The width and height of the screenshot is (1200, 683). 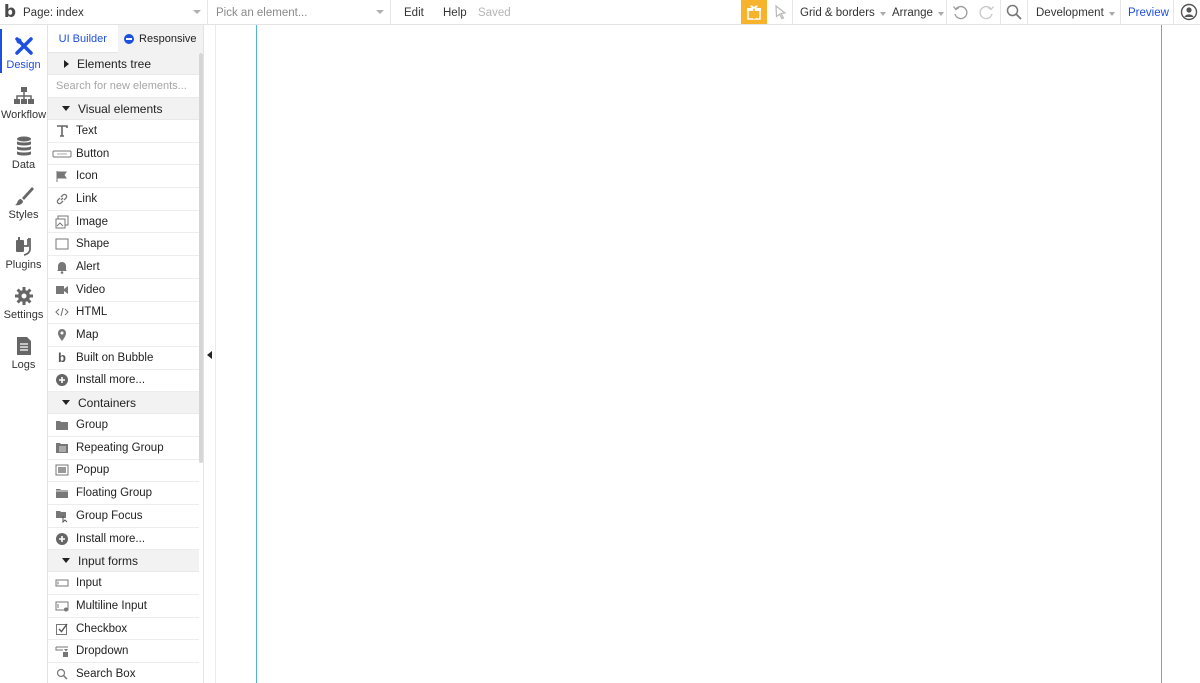 I want to click on element-text: Text, so click(x=123, y=131).